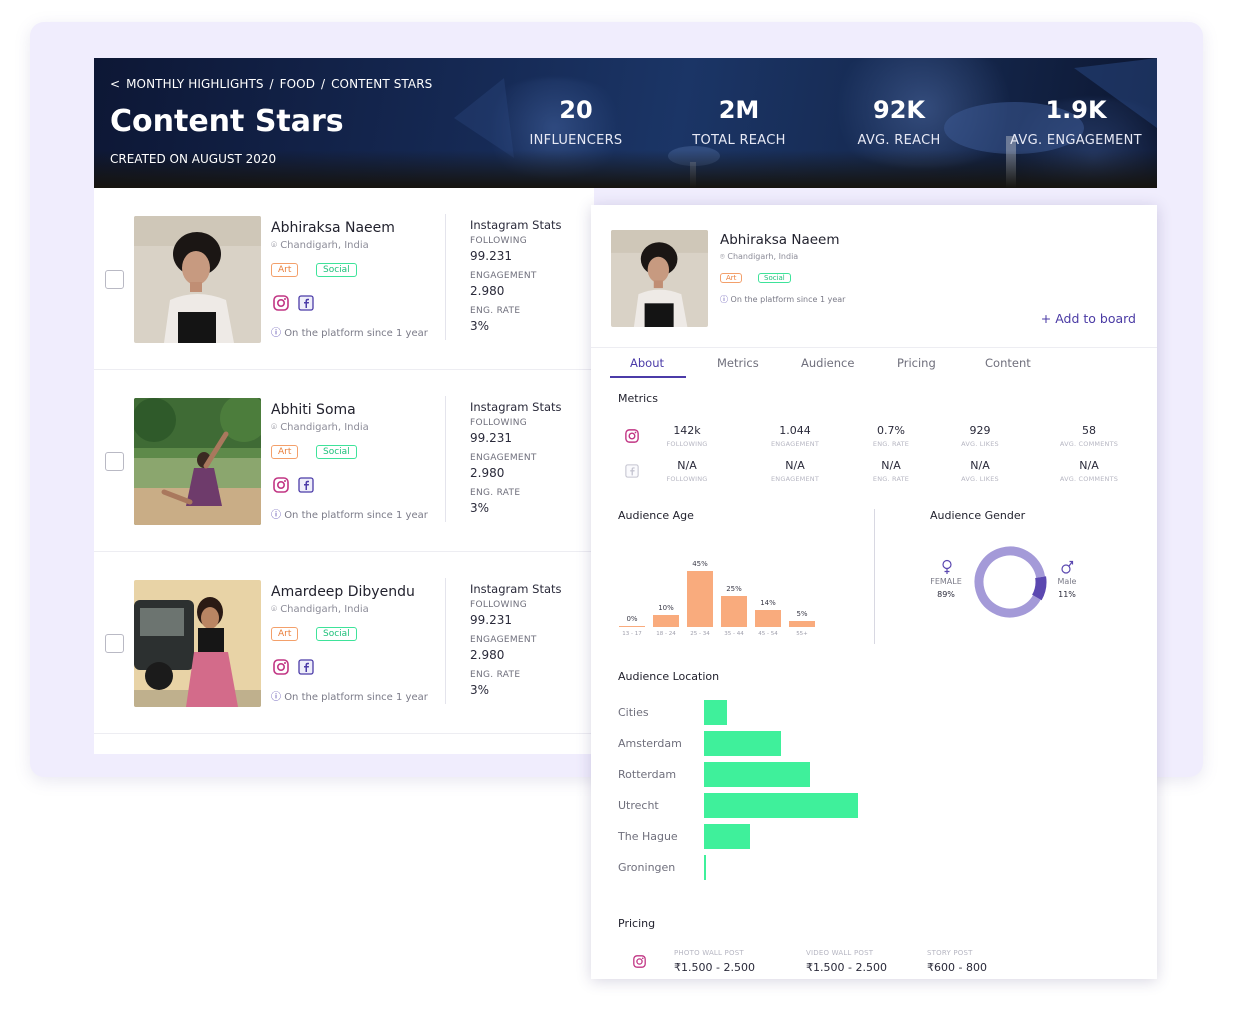 The height and width of the screenshot is (1017, 1250). I want to click on add-to-board-button: + Add to board, so click(1088, 318).